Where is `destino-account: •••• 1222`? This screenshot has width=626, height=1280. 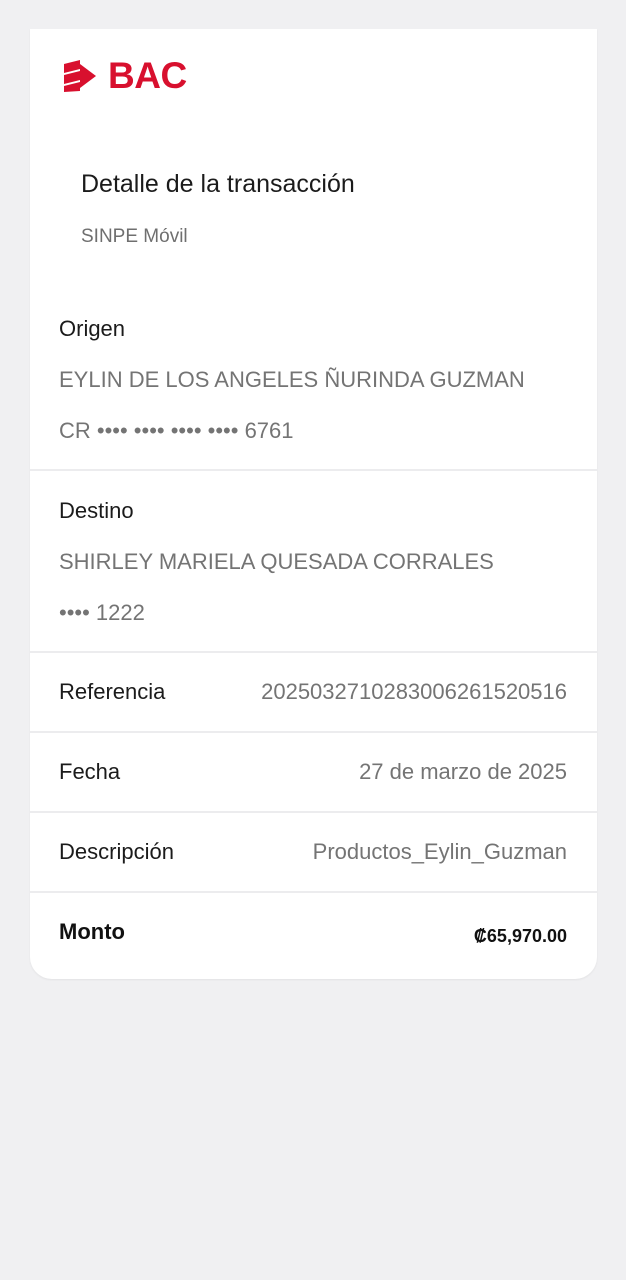
destino-account: •••• 1222 is located at coordinates (102, 612).